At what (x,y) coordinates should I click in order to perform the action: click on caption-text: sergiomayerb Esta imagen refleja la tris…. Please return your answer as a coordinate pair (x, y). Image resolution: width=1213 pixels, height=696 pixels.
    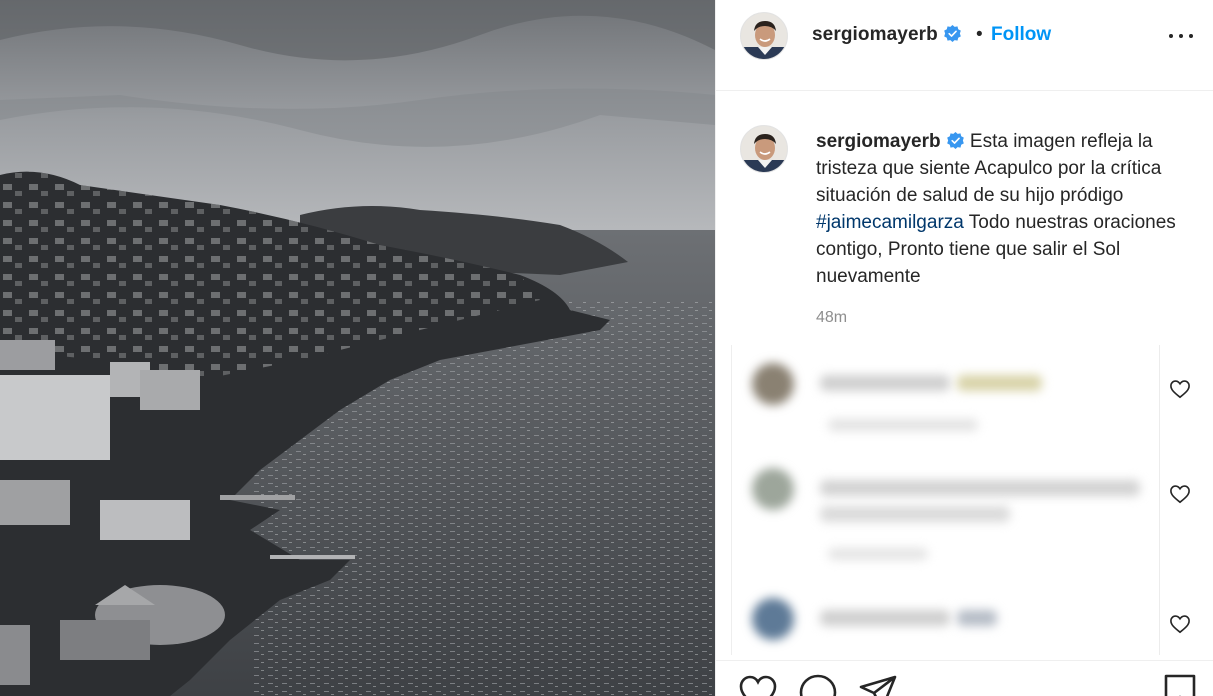
    Looking at the image, I should click on (1001, 209).